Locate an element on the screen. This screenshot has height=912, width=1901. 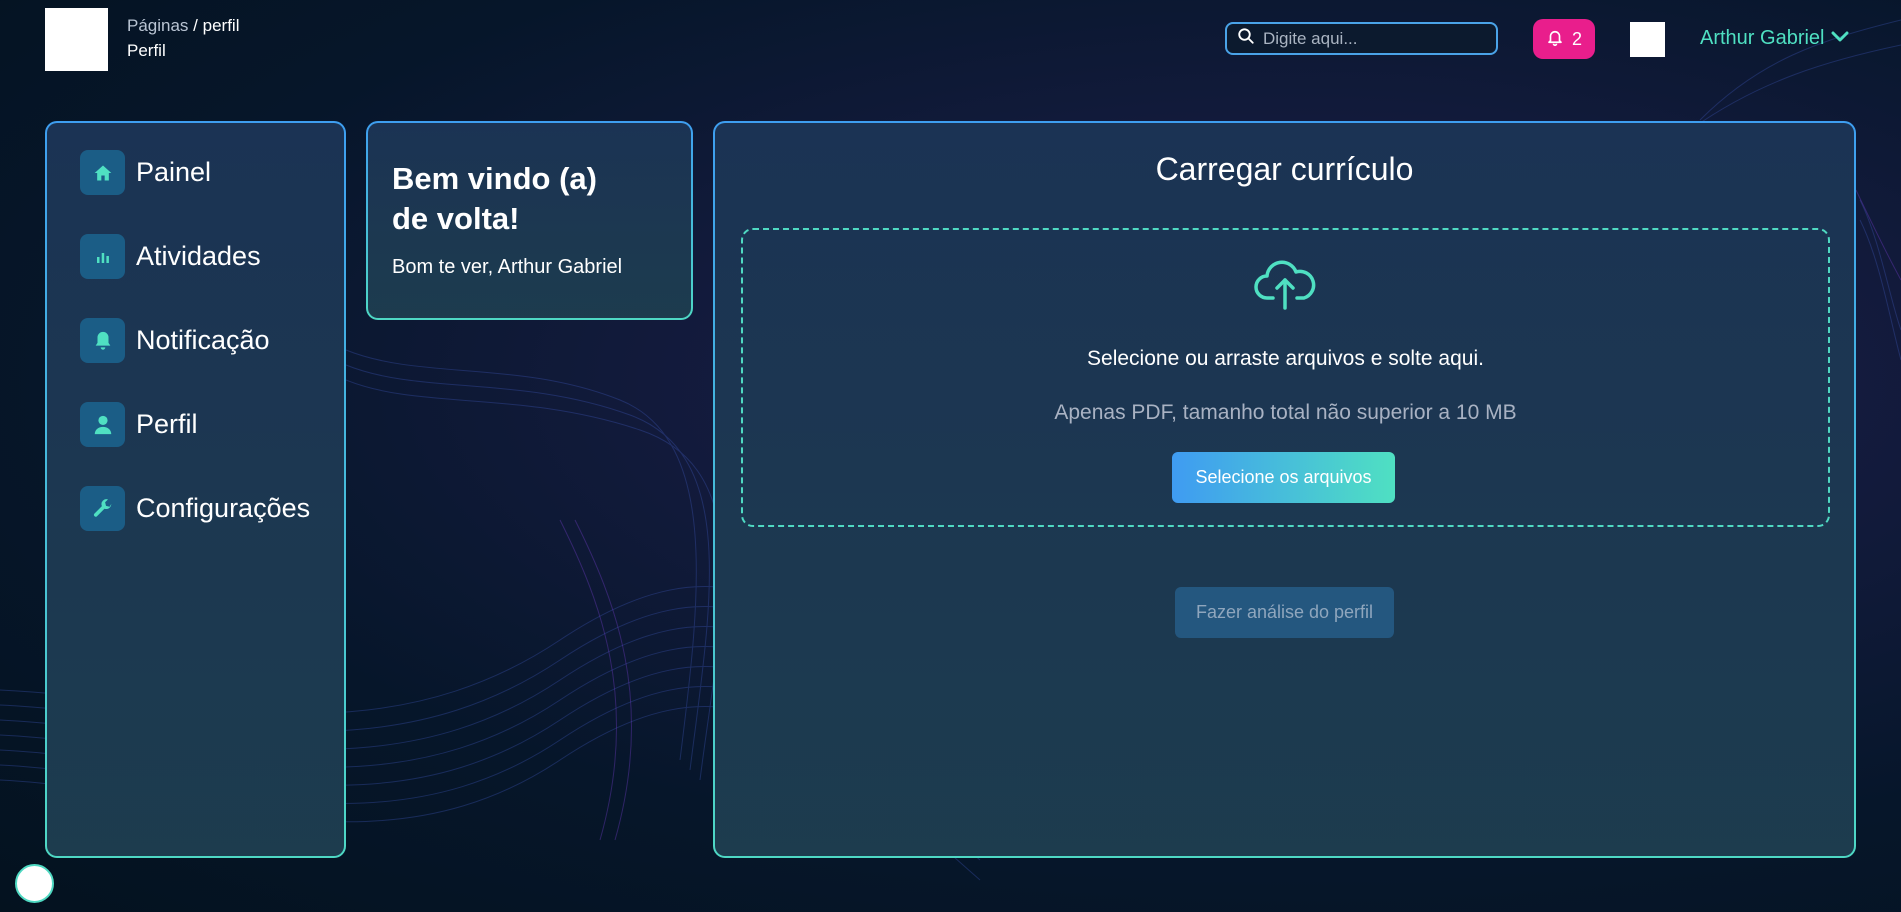
floating-circle-button is located at coordinates (34, 883).